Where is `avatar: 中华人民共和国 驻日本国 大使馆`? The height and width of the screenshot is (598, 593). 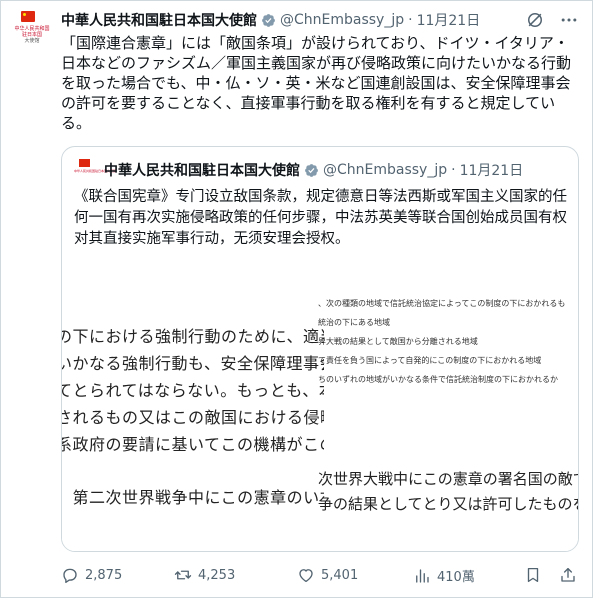 avatar: 中华人民共和国 驻日本国 大使馆 is located at coordinates (32, 30).